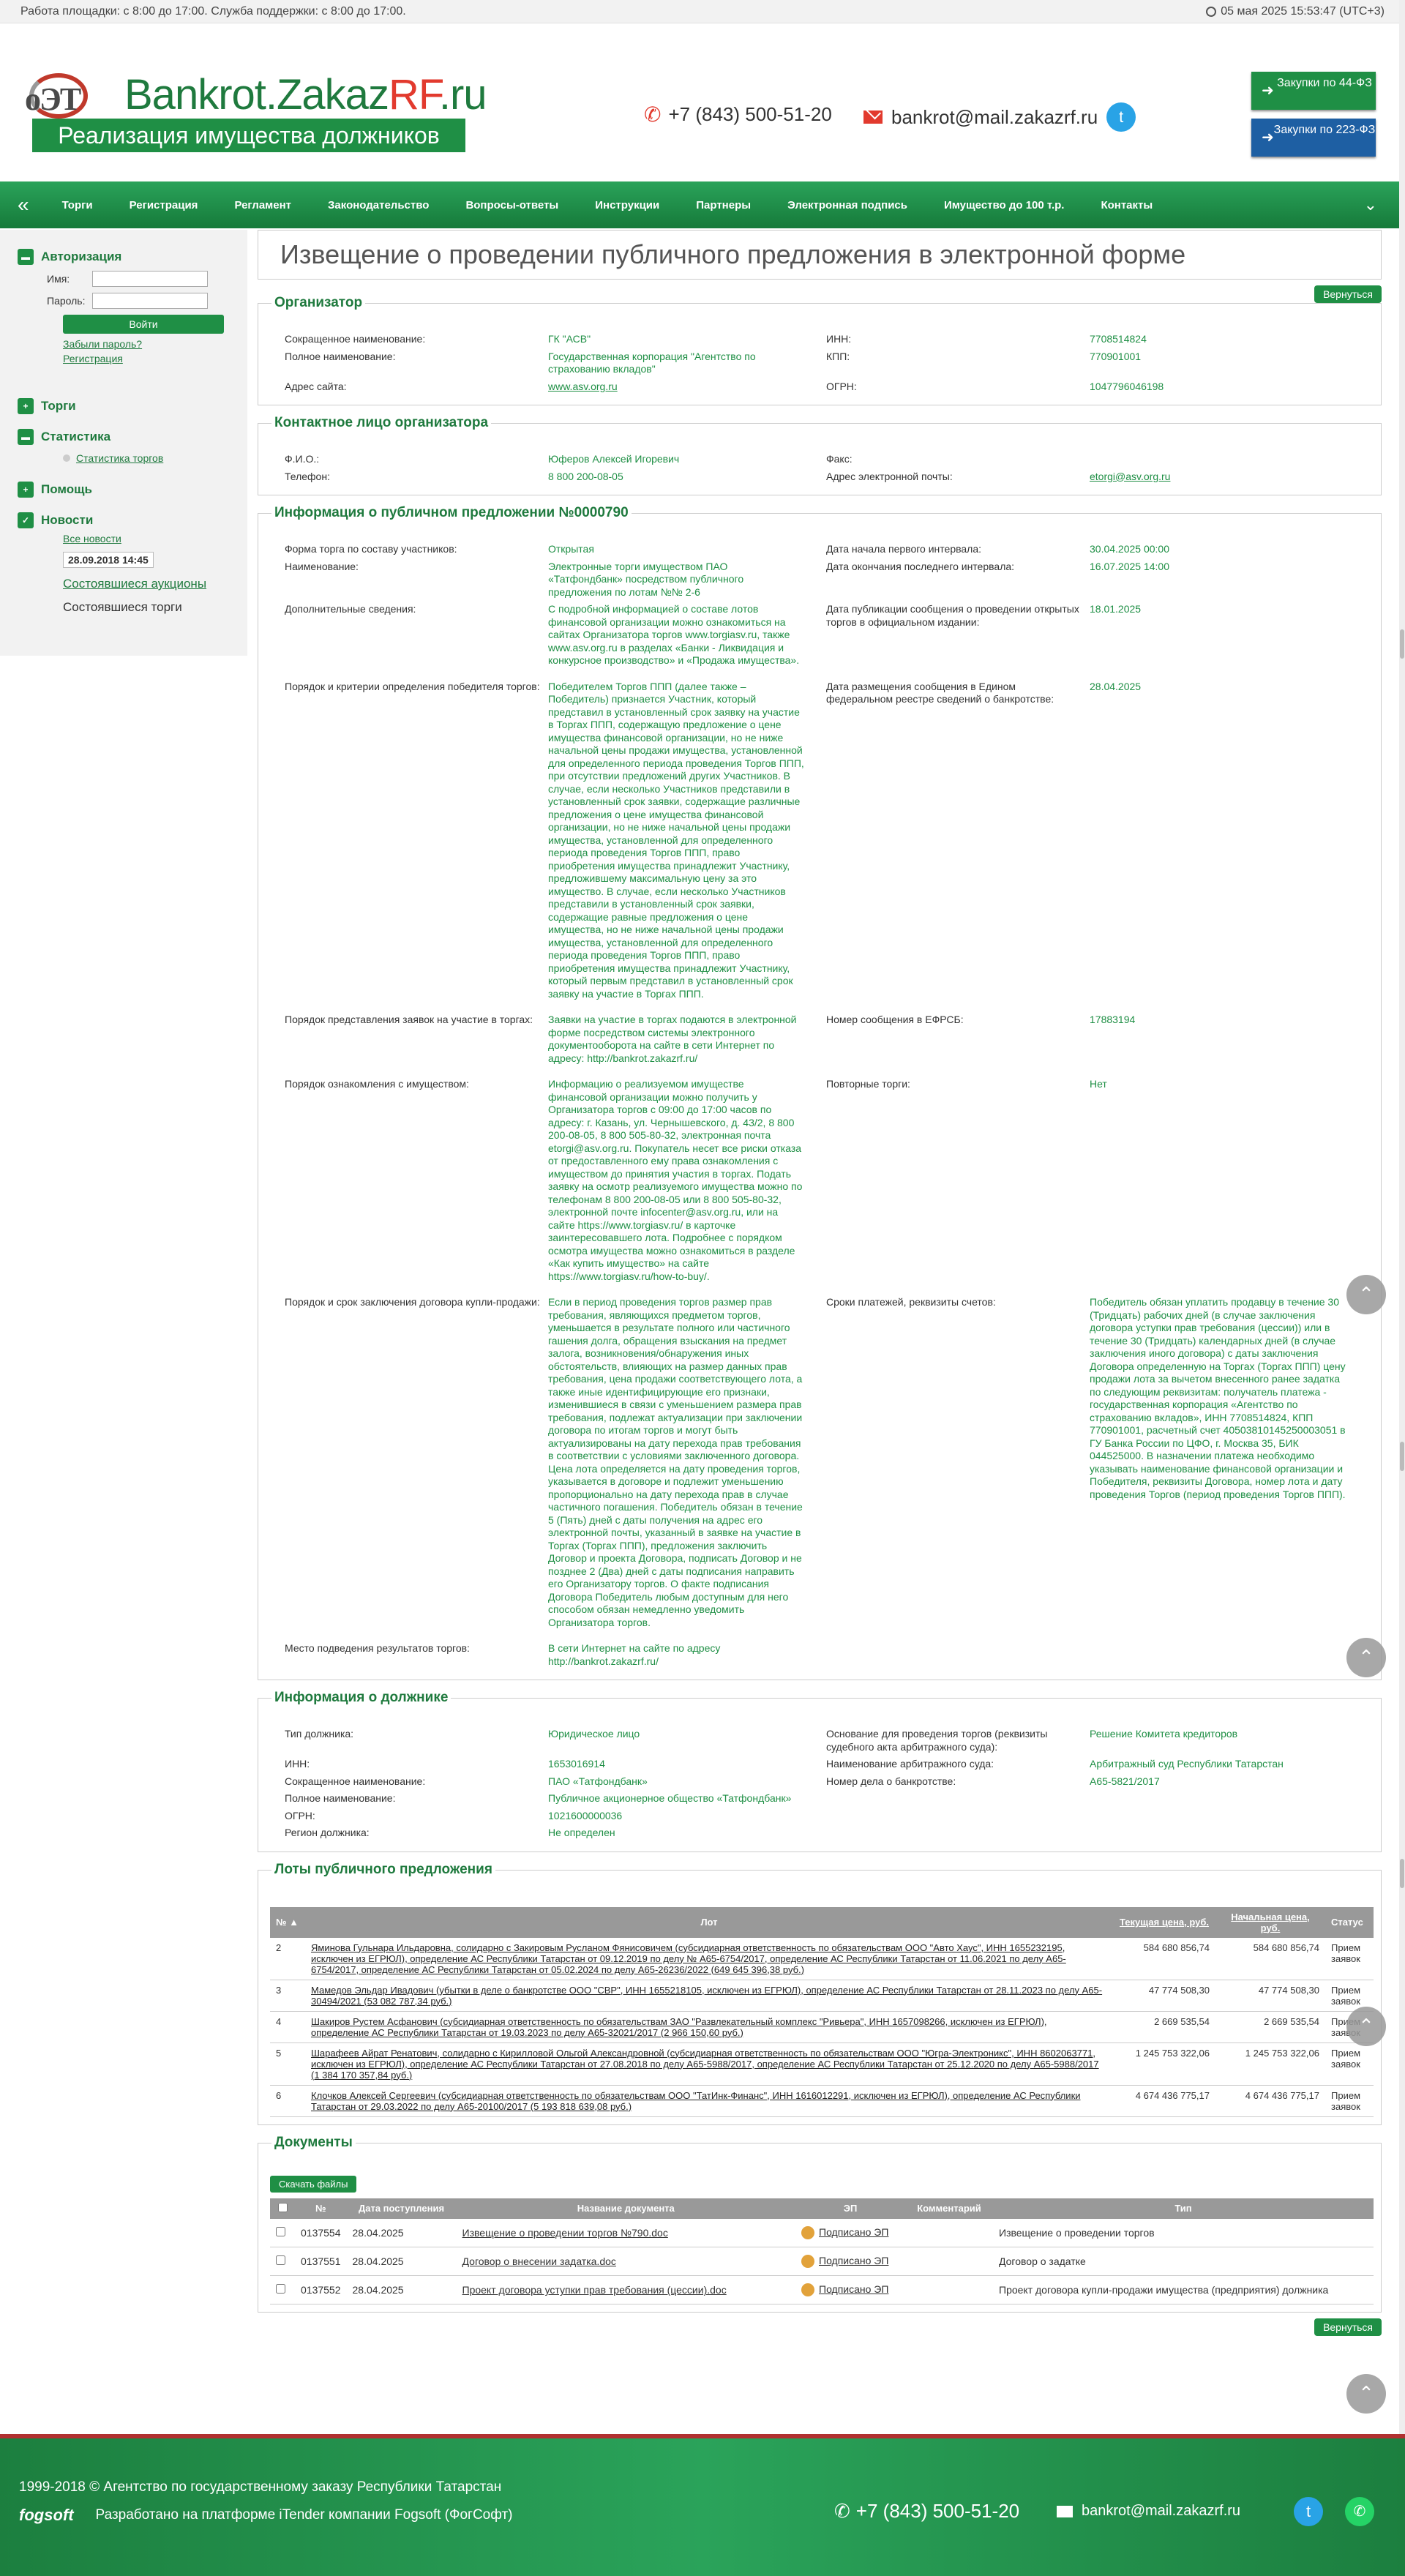 Image resolution: width=1405 pixels, height=2576 pixels. Describe the element at coordinates (146, 538) in the screenshot. I see `all-news-link: Все новости` at that location.